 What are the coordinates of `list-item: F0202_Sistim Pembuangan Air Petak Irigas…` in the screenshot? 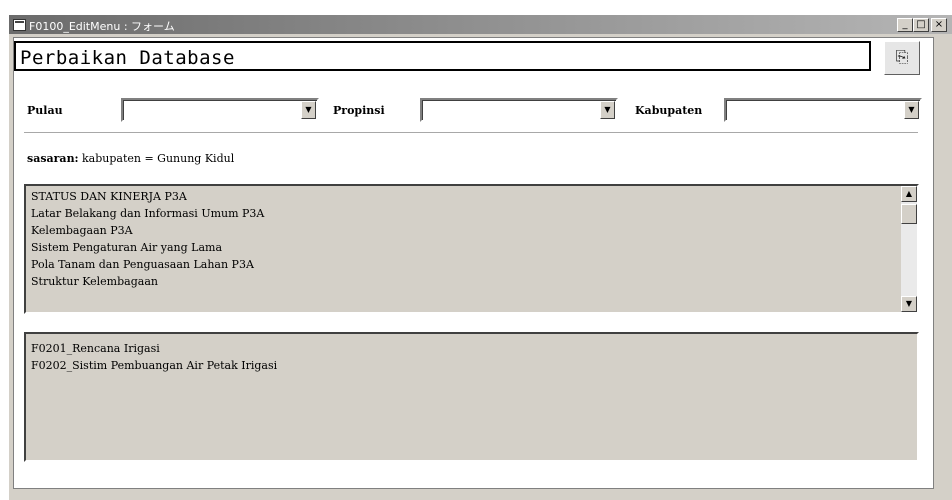 It's located at (151, 365).